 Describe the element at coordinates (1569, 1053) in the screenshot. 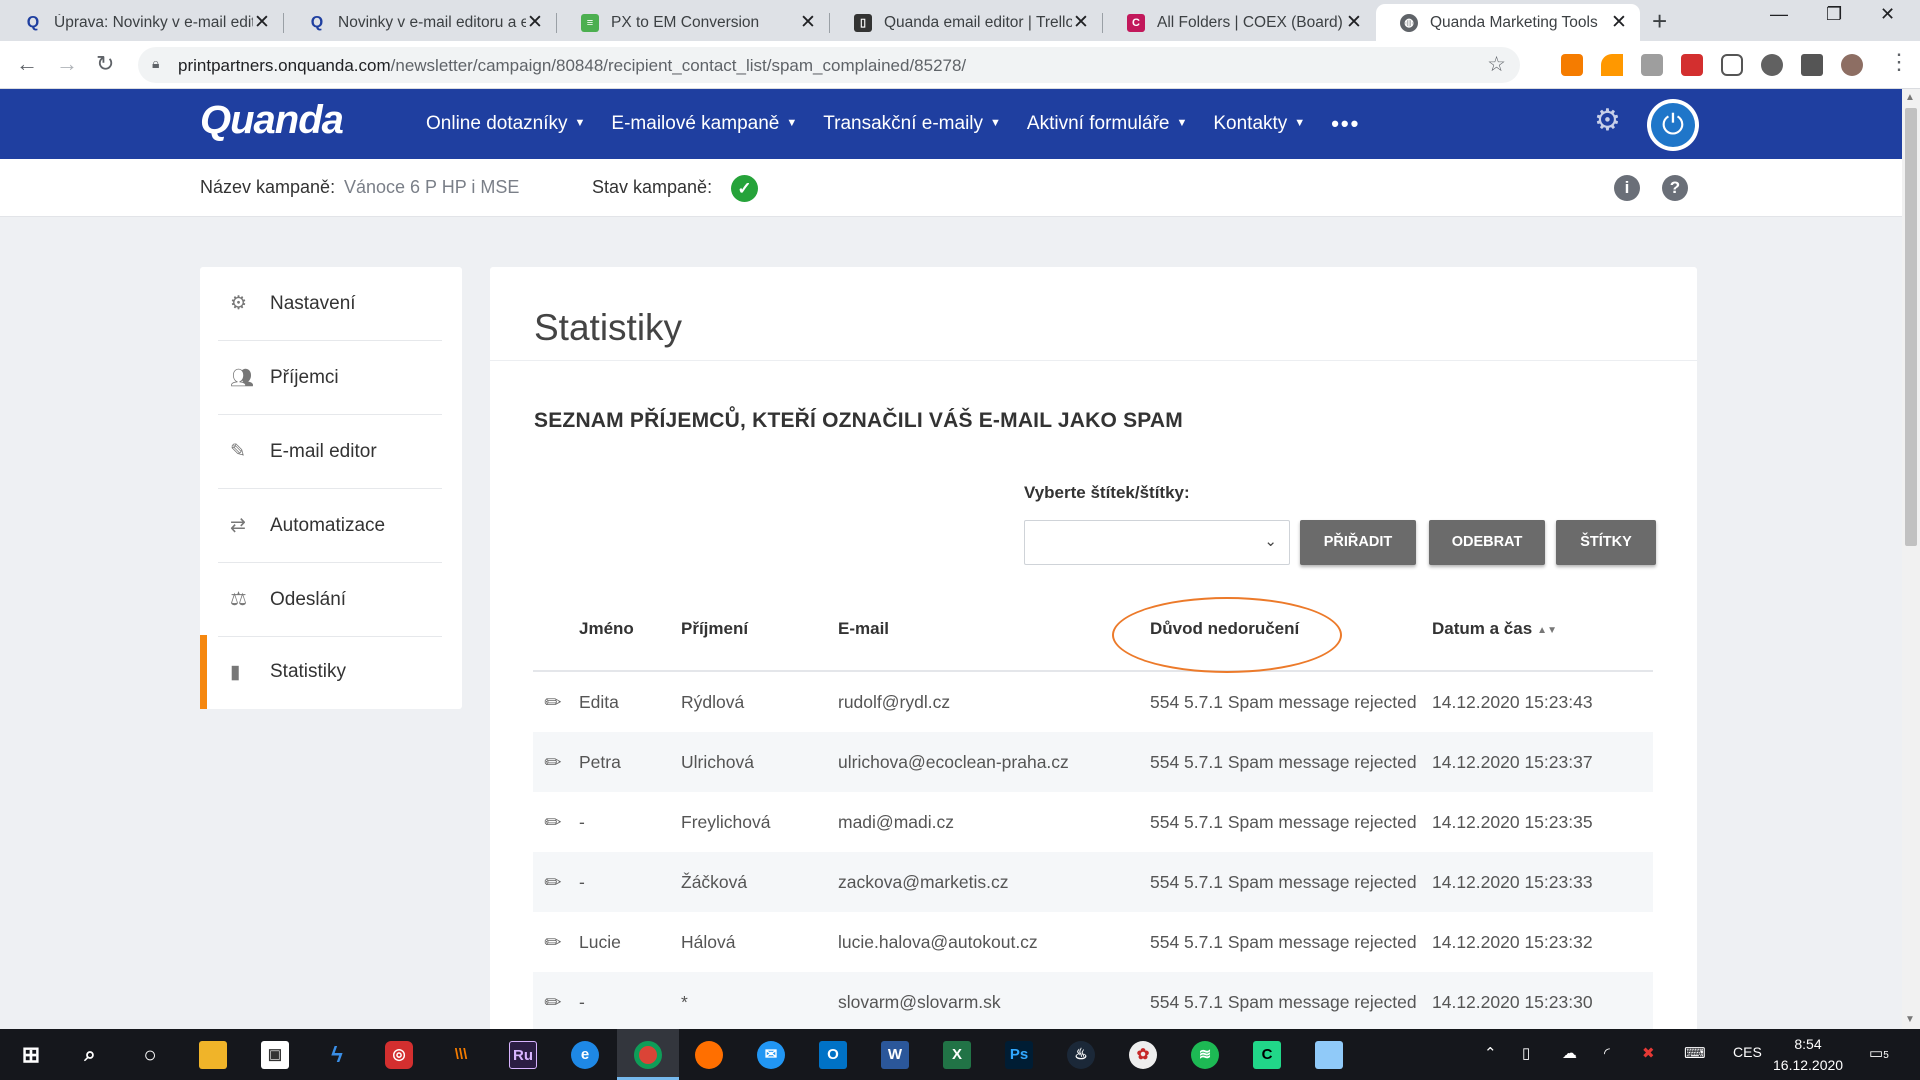

I see `onedrive-icon: ☁` at that location.